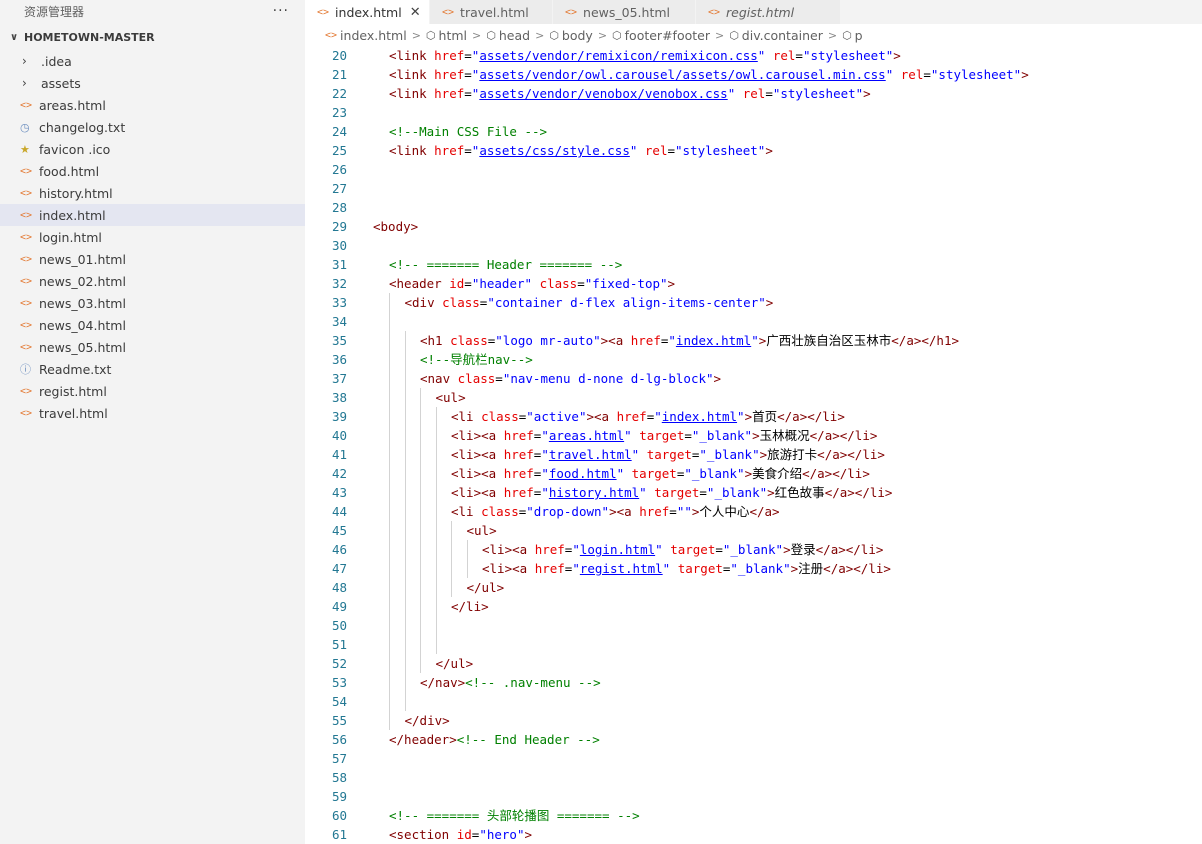  What do you see at coordinates (753, 207) in the screenshot?
I see `code-line: 28` at bounding box center [753, 207].